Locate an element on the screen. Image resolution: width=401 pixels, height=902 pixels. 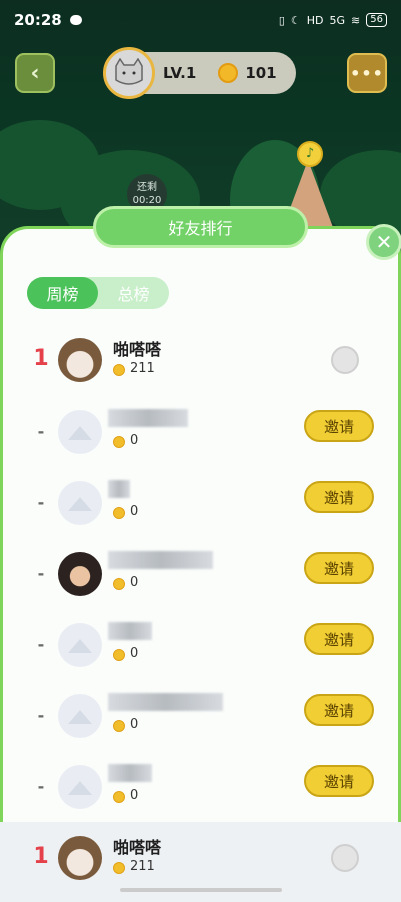
level-label: LV.1 is located at coordinates (180, 73).